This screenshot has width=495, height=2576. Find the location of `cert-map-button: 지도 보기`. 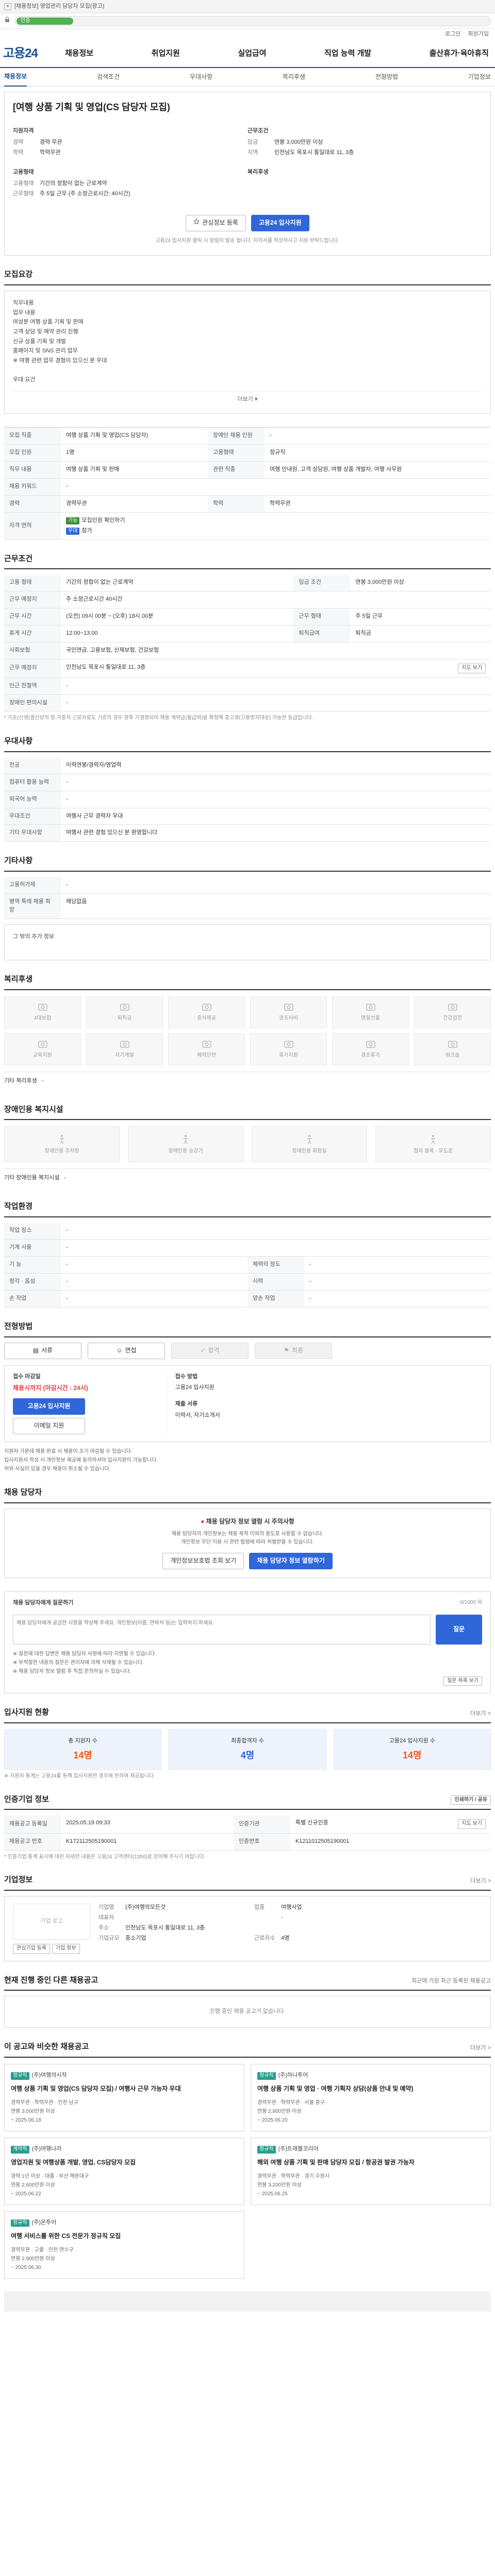

cert-map-button: 지도 보기 is located at coordinates (472, 1824).